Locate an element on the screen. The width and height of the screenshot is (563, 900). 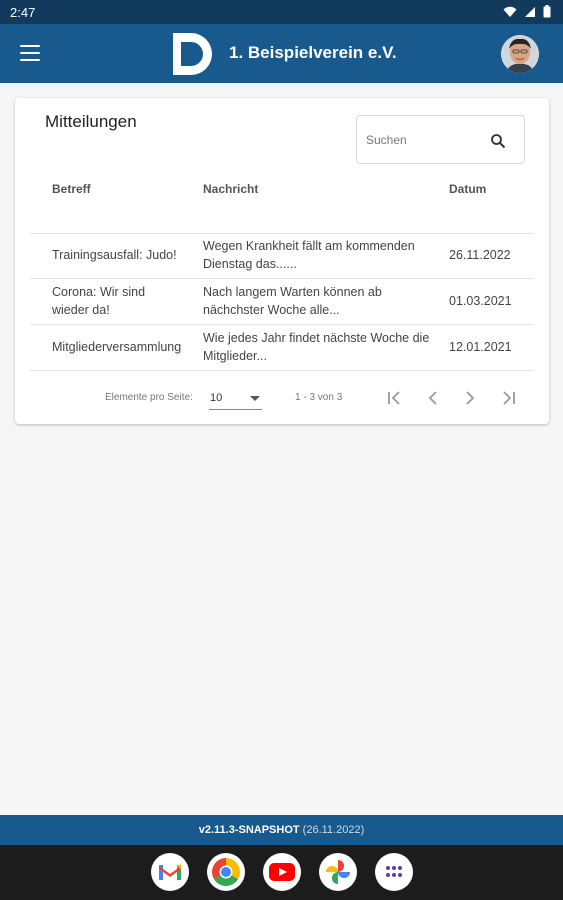
search-input is located at coordinates (421, 140).